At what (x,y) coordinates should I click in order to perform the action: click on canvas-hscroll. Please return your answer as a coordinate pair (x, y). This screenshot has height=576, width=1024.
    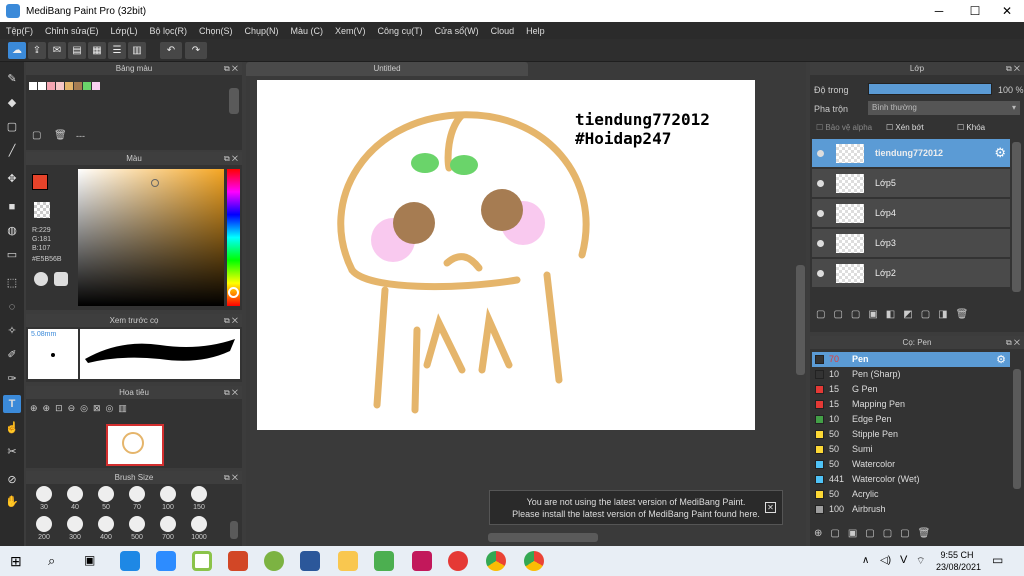
    Looking at the image, I should click on (543, 537).